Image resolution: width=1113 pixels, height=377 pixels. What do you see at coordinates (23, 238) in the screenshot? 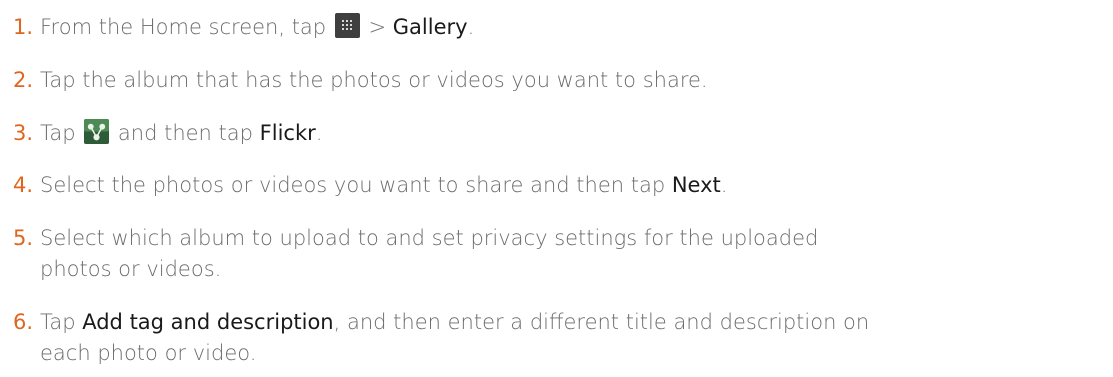
I see `step-number: 5.` at bounding box center [23, 238].